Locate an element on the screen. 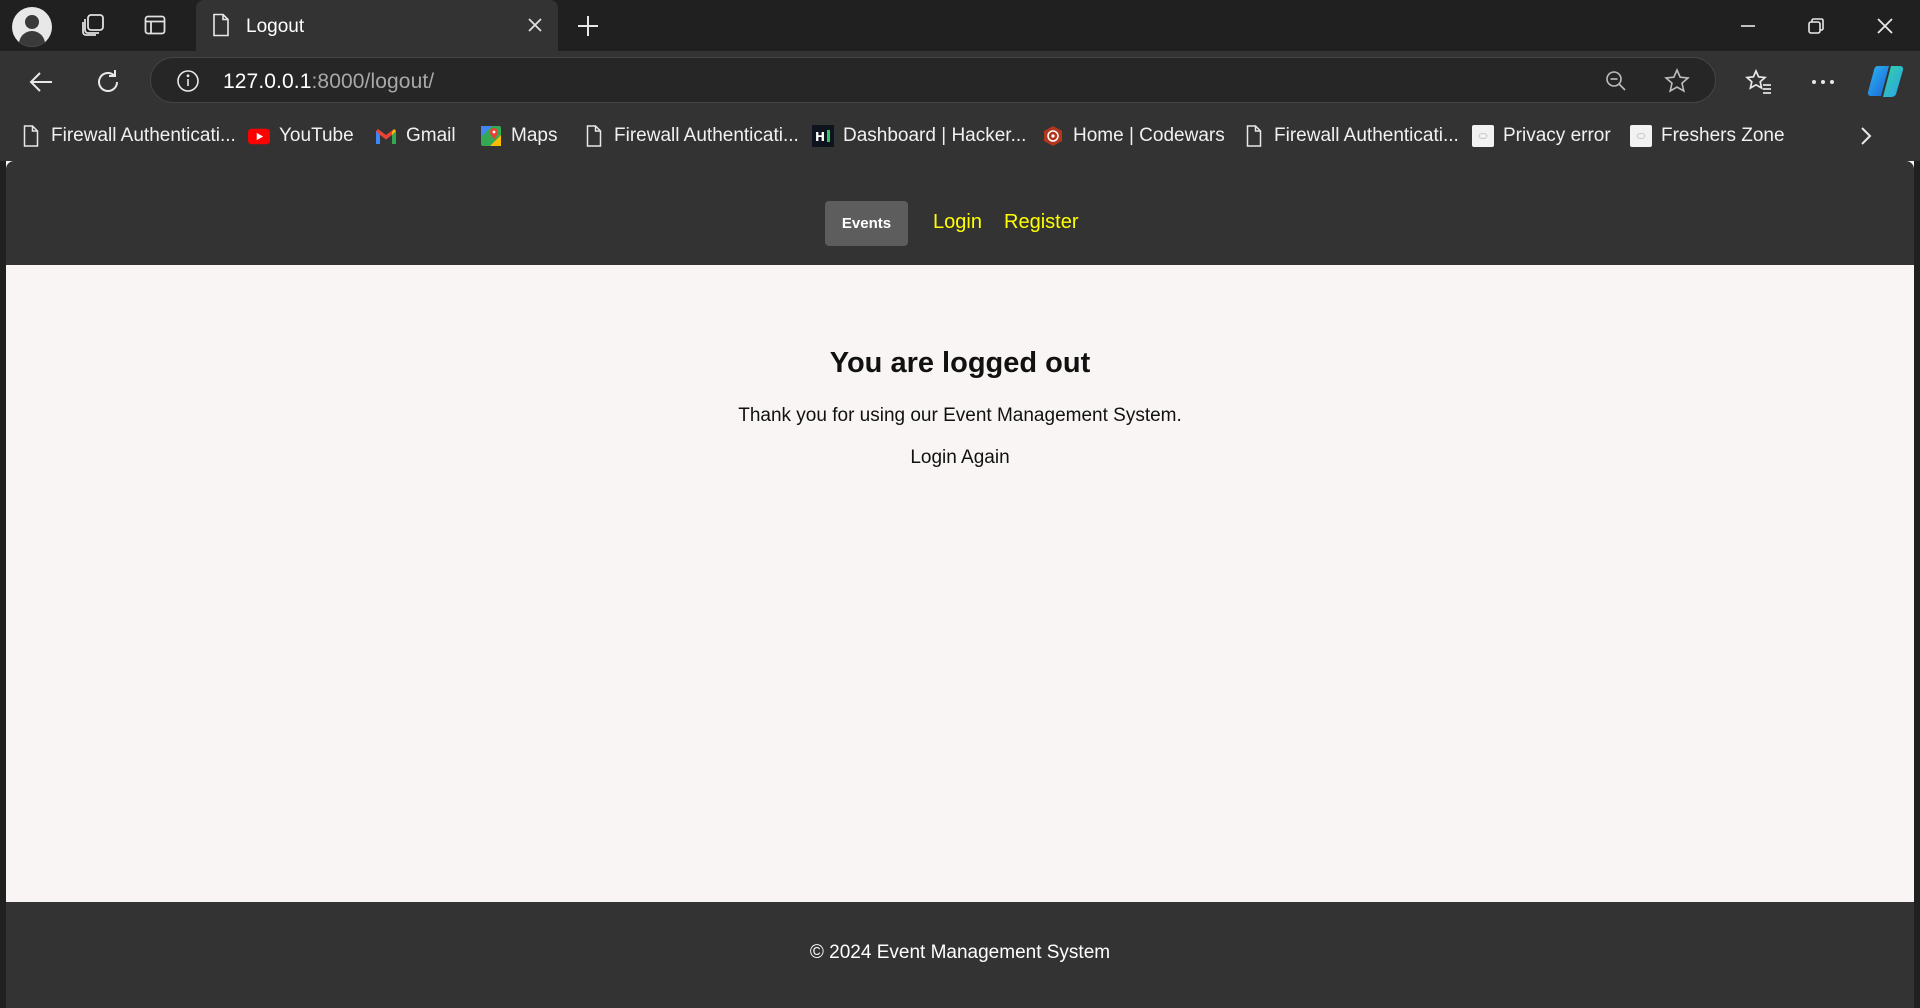  new-tab-icon is located at coordinates (588, 26).